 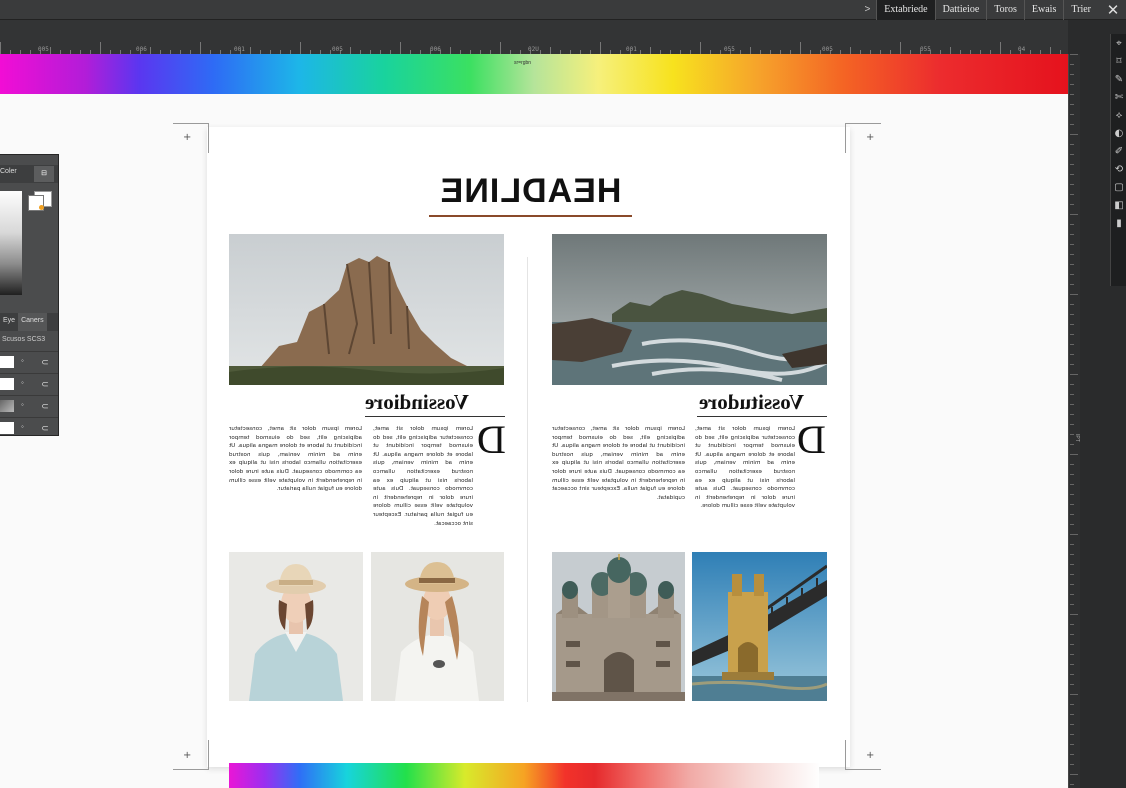 What do you see at coordinates (530, 191) in the screenshot?
I see `headline: HEADLINE` at bounding box center [530, 191].